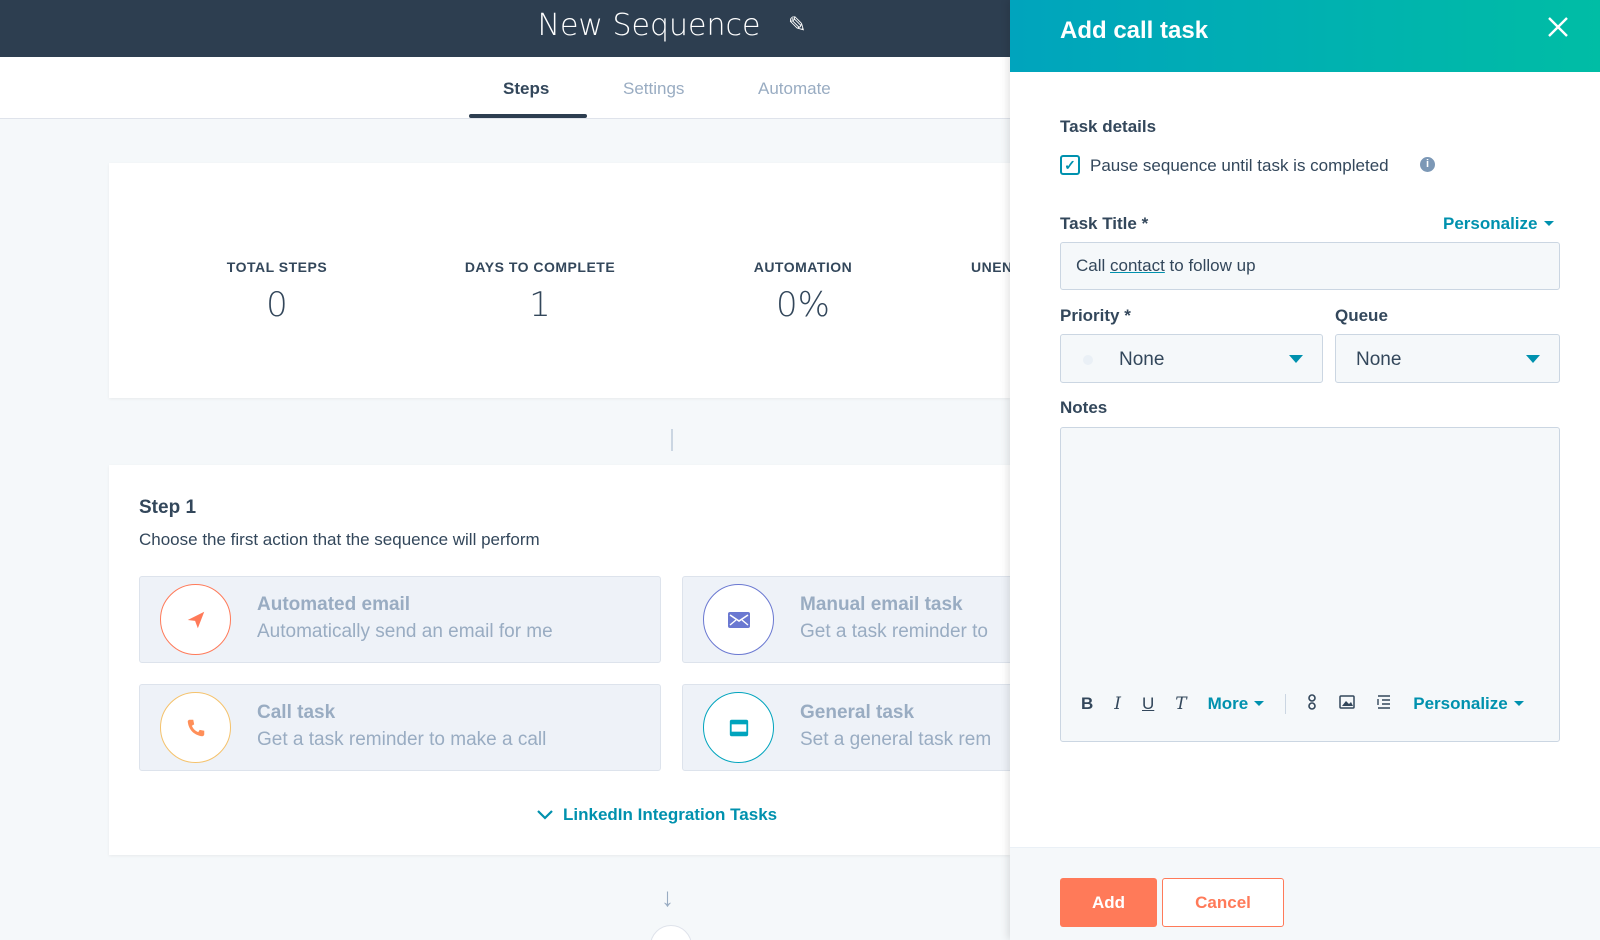  Describe the element at coordinates (1427, 164) in the screenshot. I see `info-icon: i` at that location.